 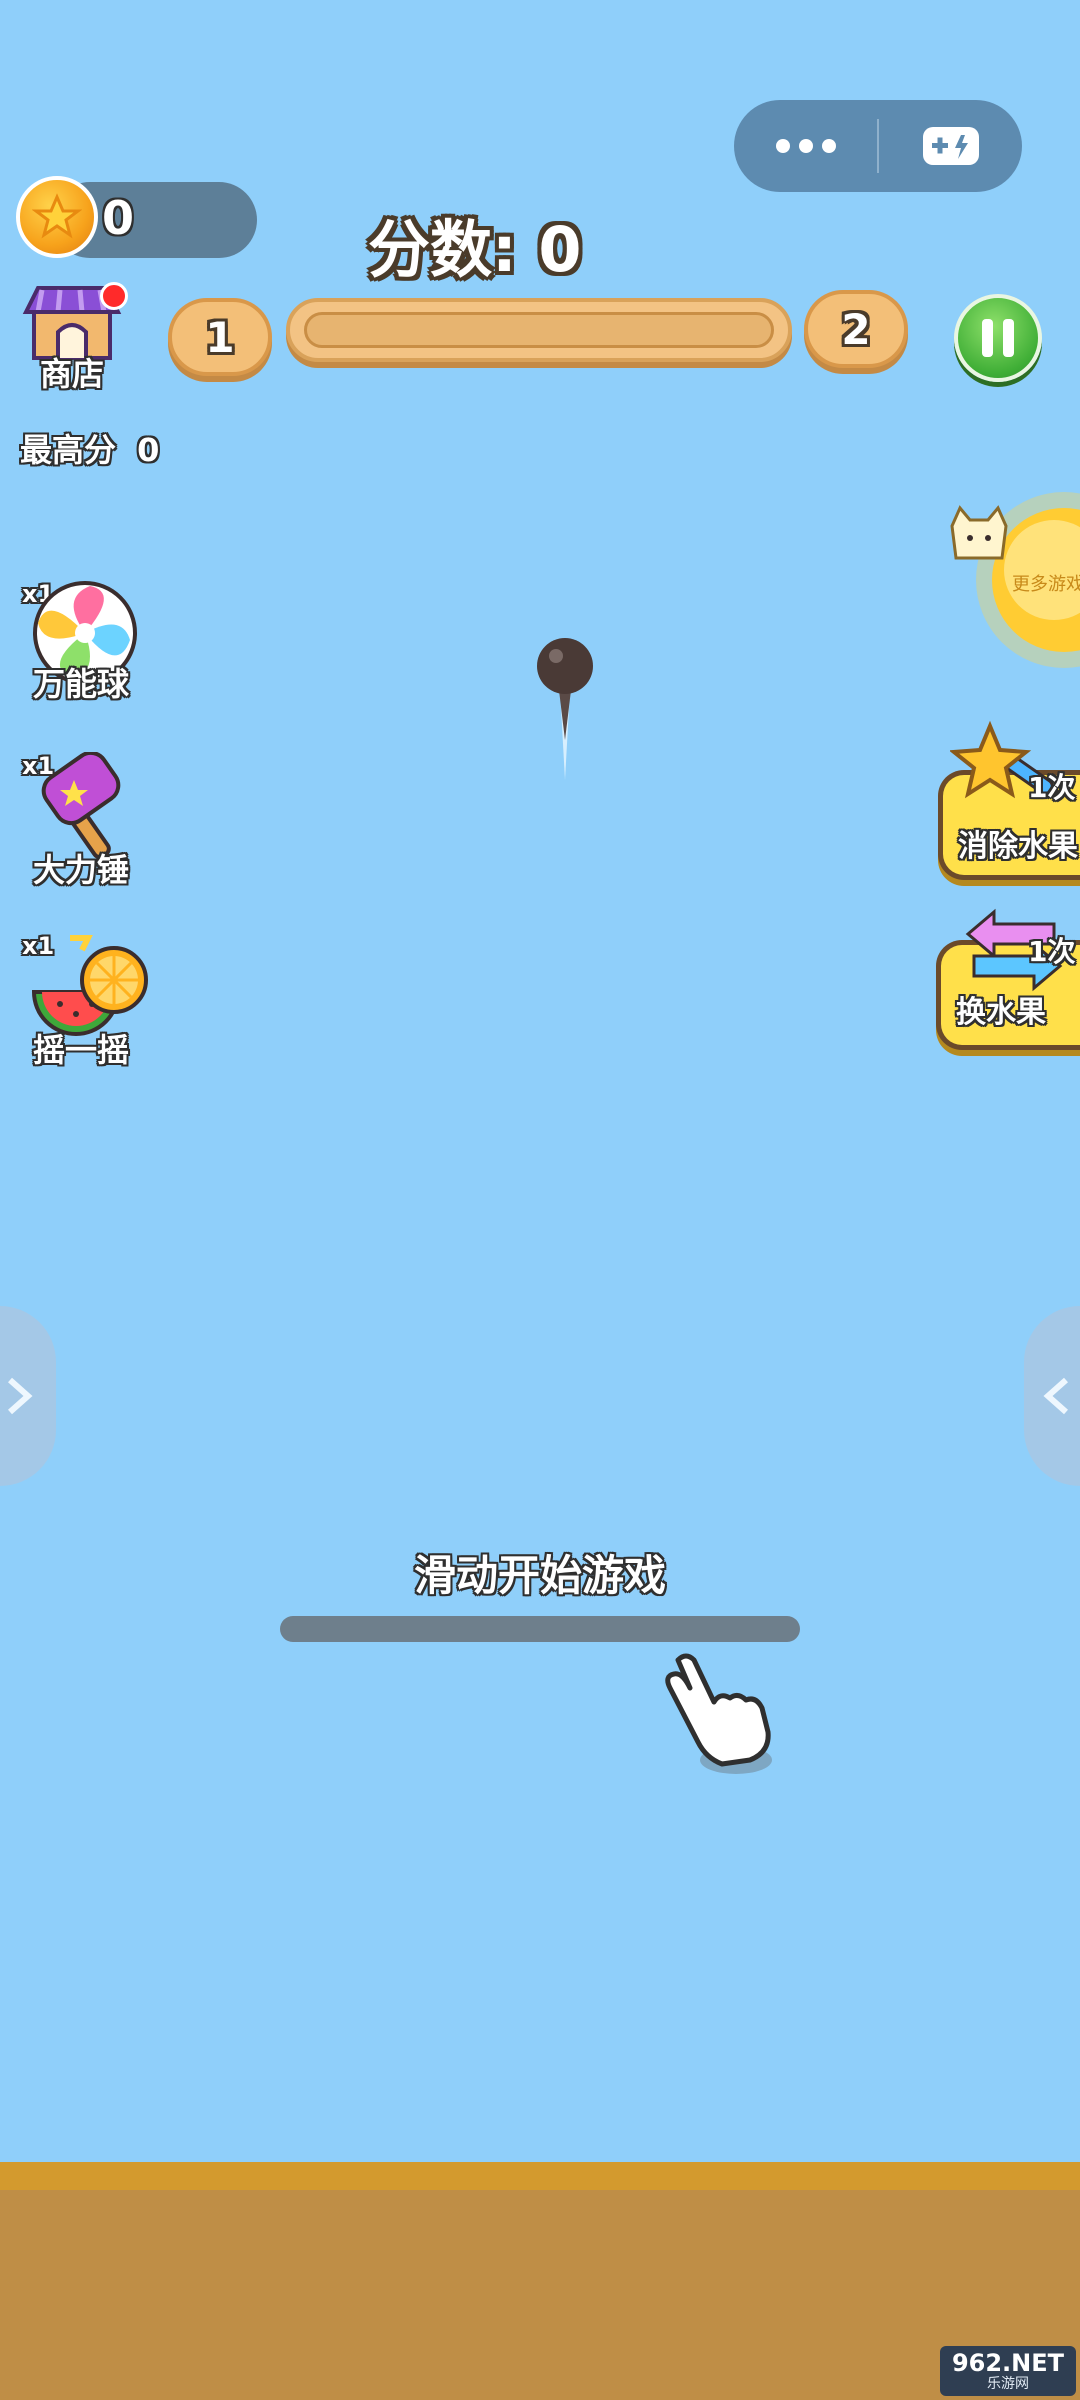 I want to click on hand-pointer-icon, so click(x=718, y=1713).